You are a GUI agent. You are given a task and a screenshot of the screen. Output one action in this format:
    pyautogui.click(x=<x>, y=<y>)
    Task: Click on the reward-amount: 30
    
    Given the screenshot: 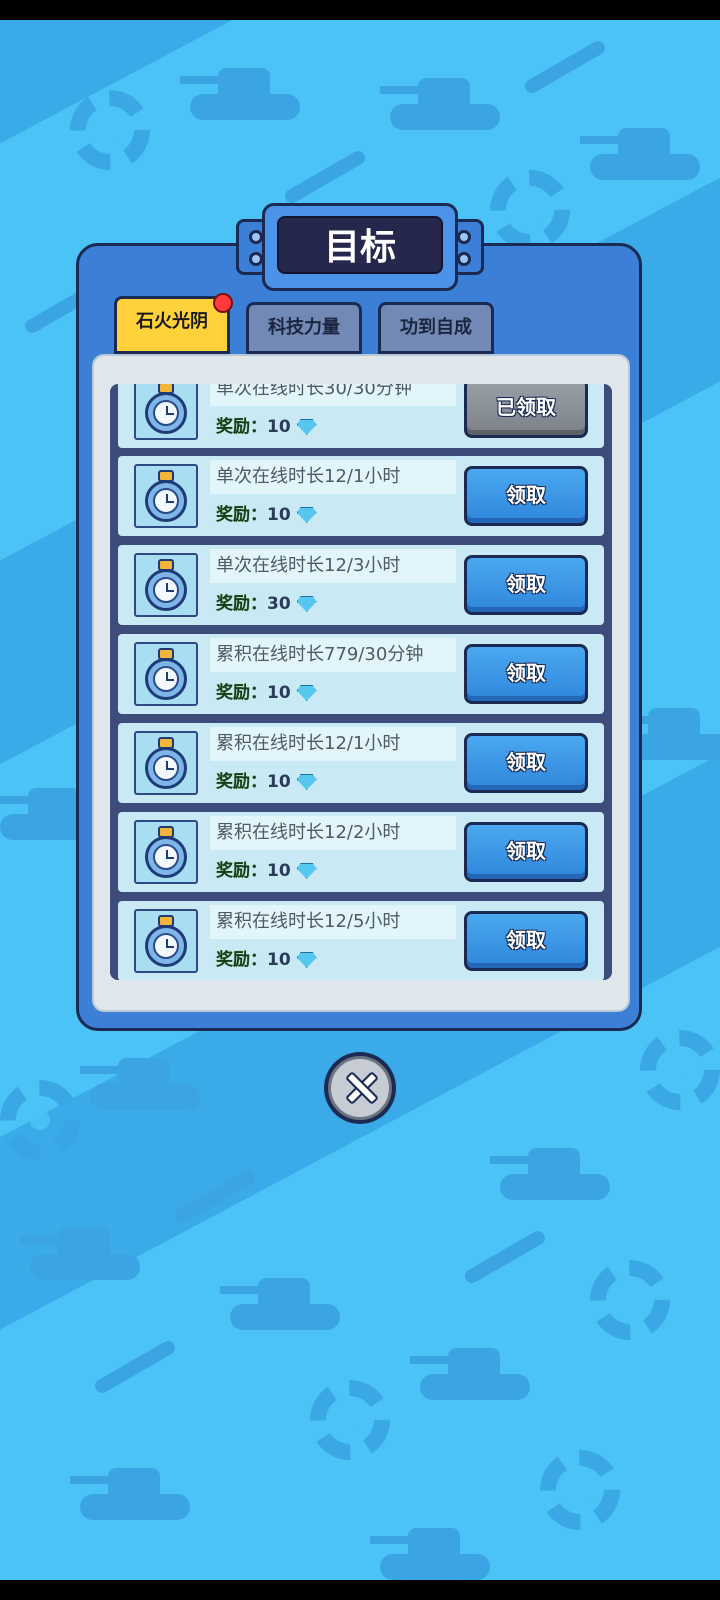 What is the action you would take?
    pyautogui.click(x=279, y=604)
    